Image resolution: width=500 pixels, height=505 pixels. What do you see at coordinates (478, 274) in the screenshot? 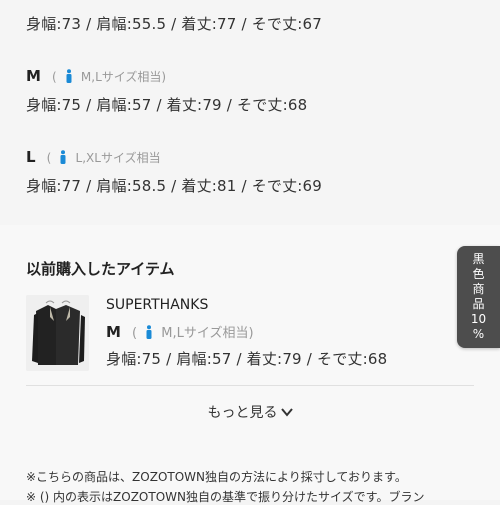
I see `side-tab-char: 色` at bounding box center [478, 274].